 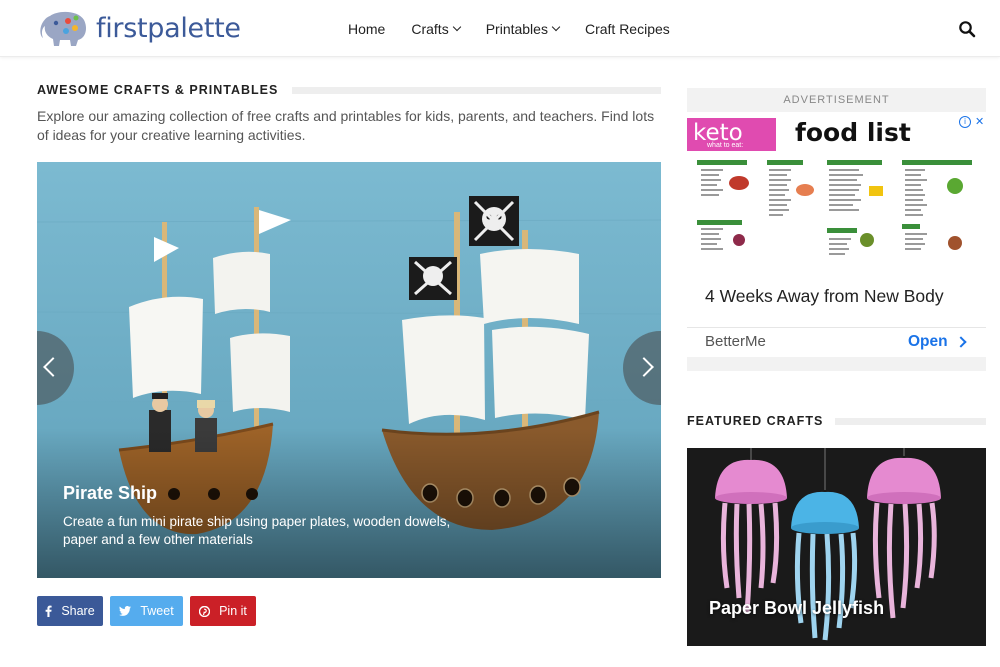 I want to click on advertisement-label: ADVERTISEMENT, so click(x=836, y=100).